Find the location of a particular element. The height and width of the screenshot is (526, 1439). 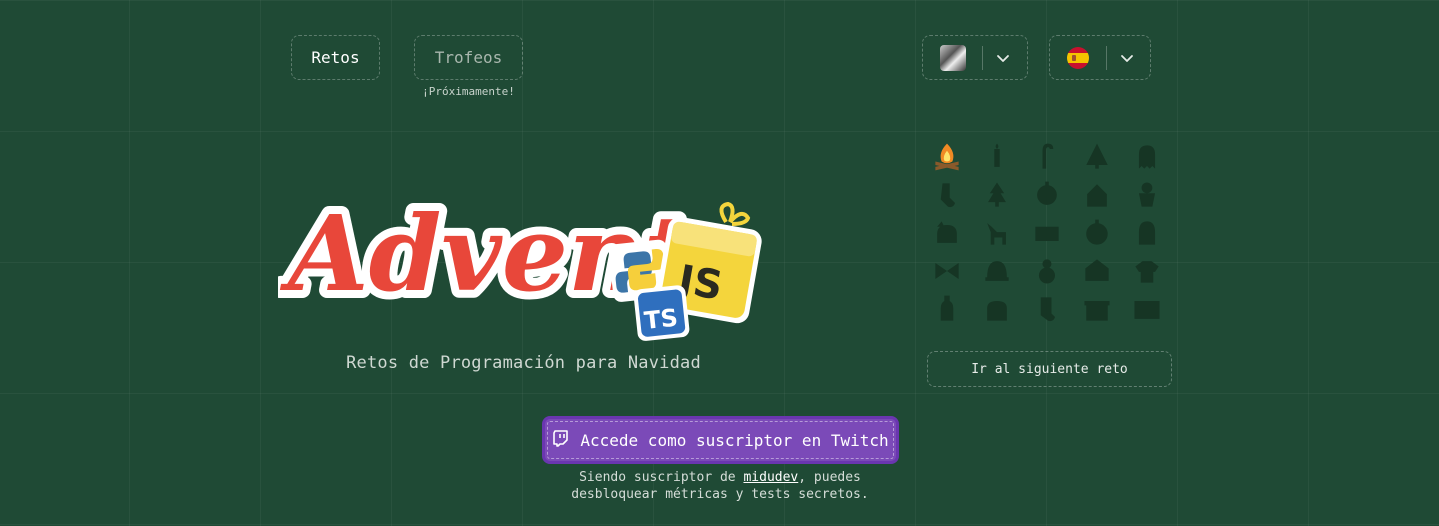

user-avatar is located at coordinates (953, 57).